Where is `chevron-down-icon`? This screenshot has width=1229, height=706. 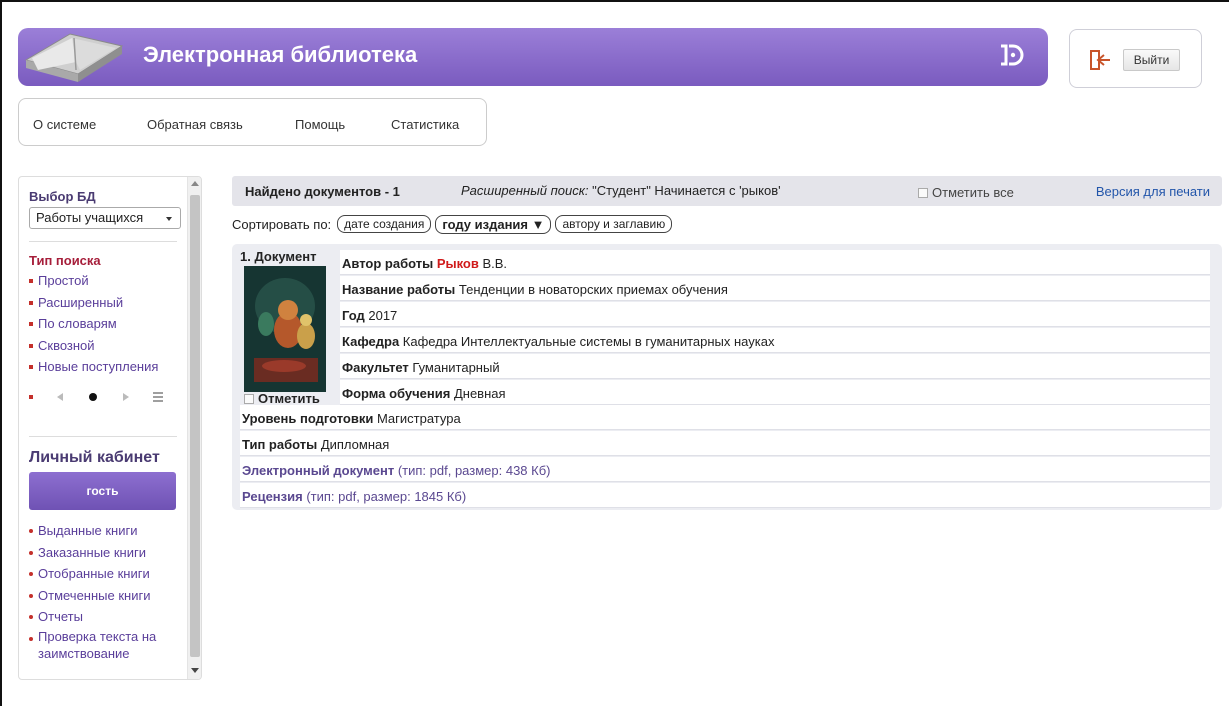 chevron-down-icon is located at coordinates (169, 219).